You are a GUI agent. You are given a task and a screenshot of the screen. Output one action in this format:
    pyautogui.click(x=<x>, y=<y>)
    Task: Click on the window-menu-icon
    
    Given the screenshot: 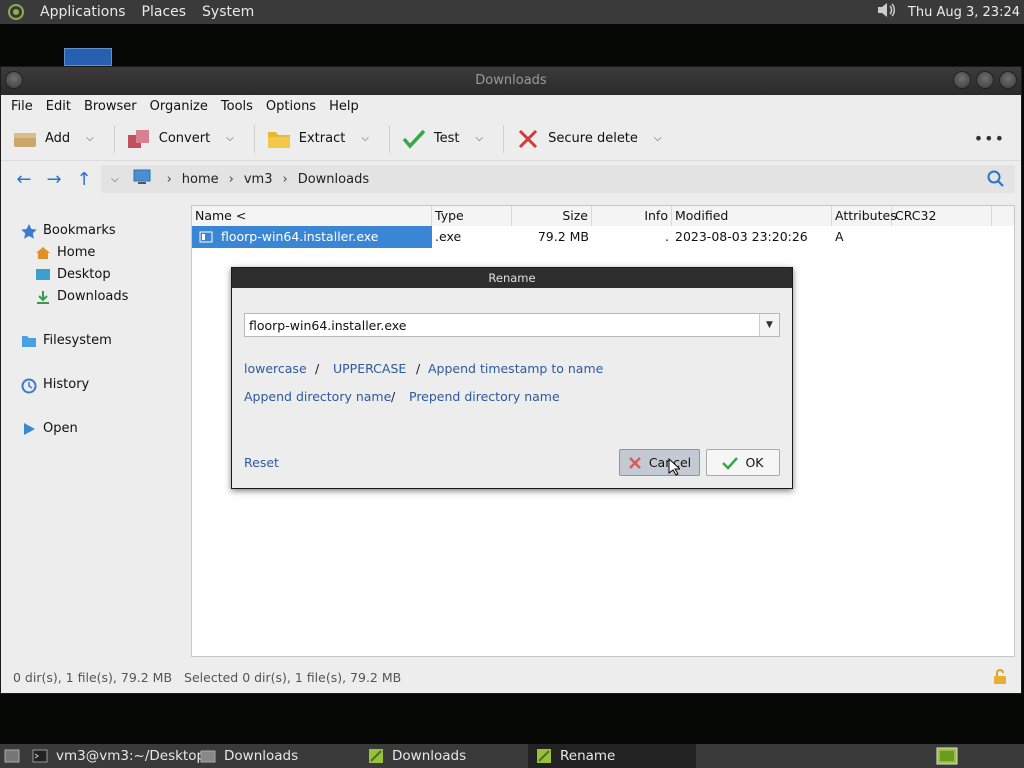 What is the action you would take?
    pyautogui.click(x=14, y=80)
    